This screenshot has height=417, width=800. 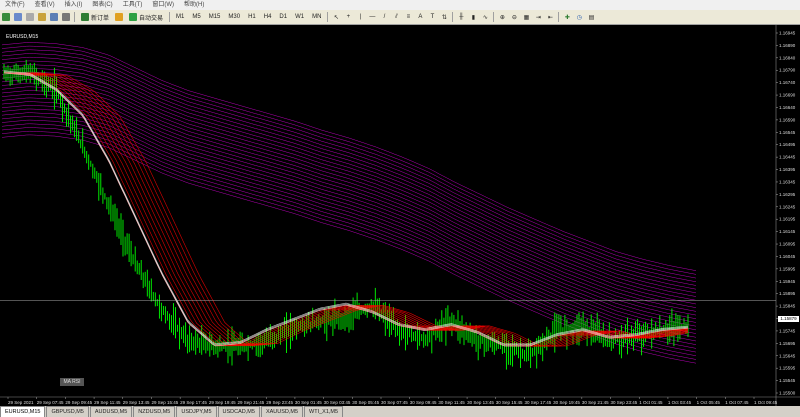 What do you see at coordinates (66, 17) in the screenshot?
I see `tester-button` at bounding box center [66, 17].